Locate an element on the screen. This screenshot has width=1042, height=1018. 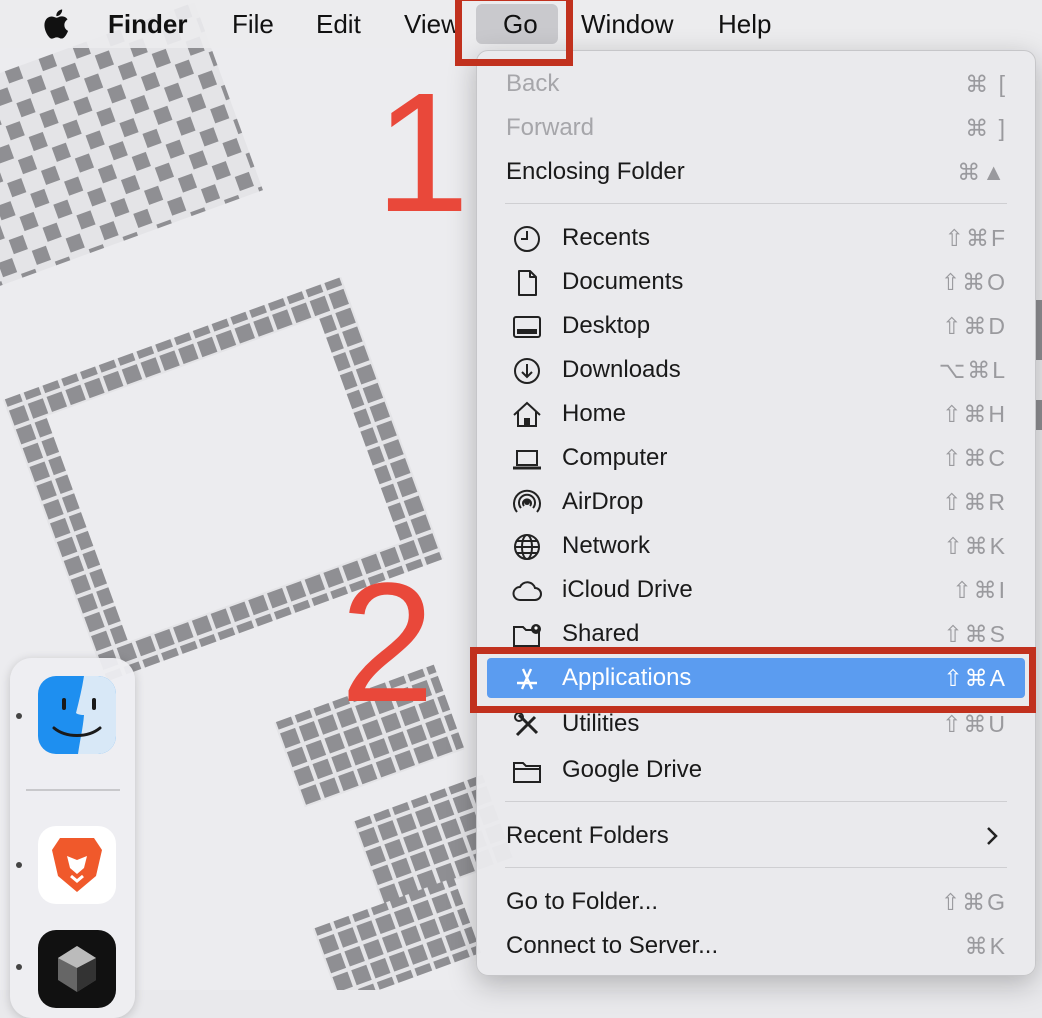
globe-icon is located at coordinates (527, 547).